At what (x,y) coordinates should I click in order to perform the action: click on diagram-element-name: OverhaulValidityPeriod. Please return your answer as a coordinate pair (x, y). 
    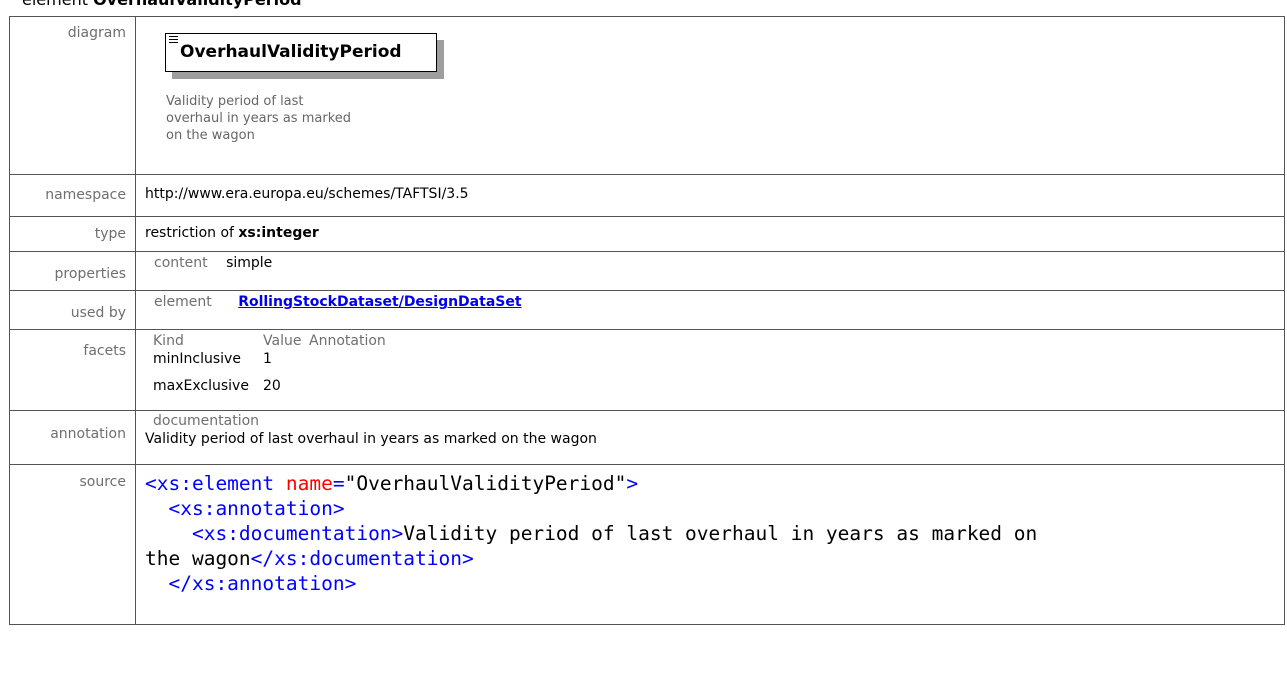
    Looking at the image, I should click on (291, 52).